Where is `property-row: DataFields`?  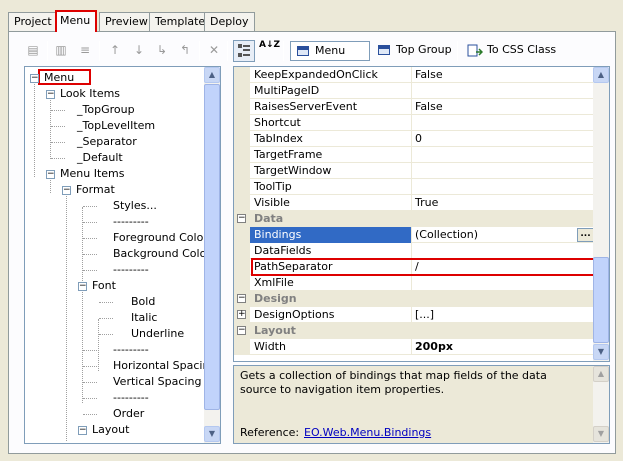 property-row: DataFields is located at coordinates (414, 251).